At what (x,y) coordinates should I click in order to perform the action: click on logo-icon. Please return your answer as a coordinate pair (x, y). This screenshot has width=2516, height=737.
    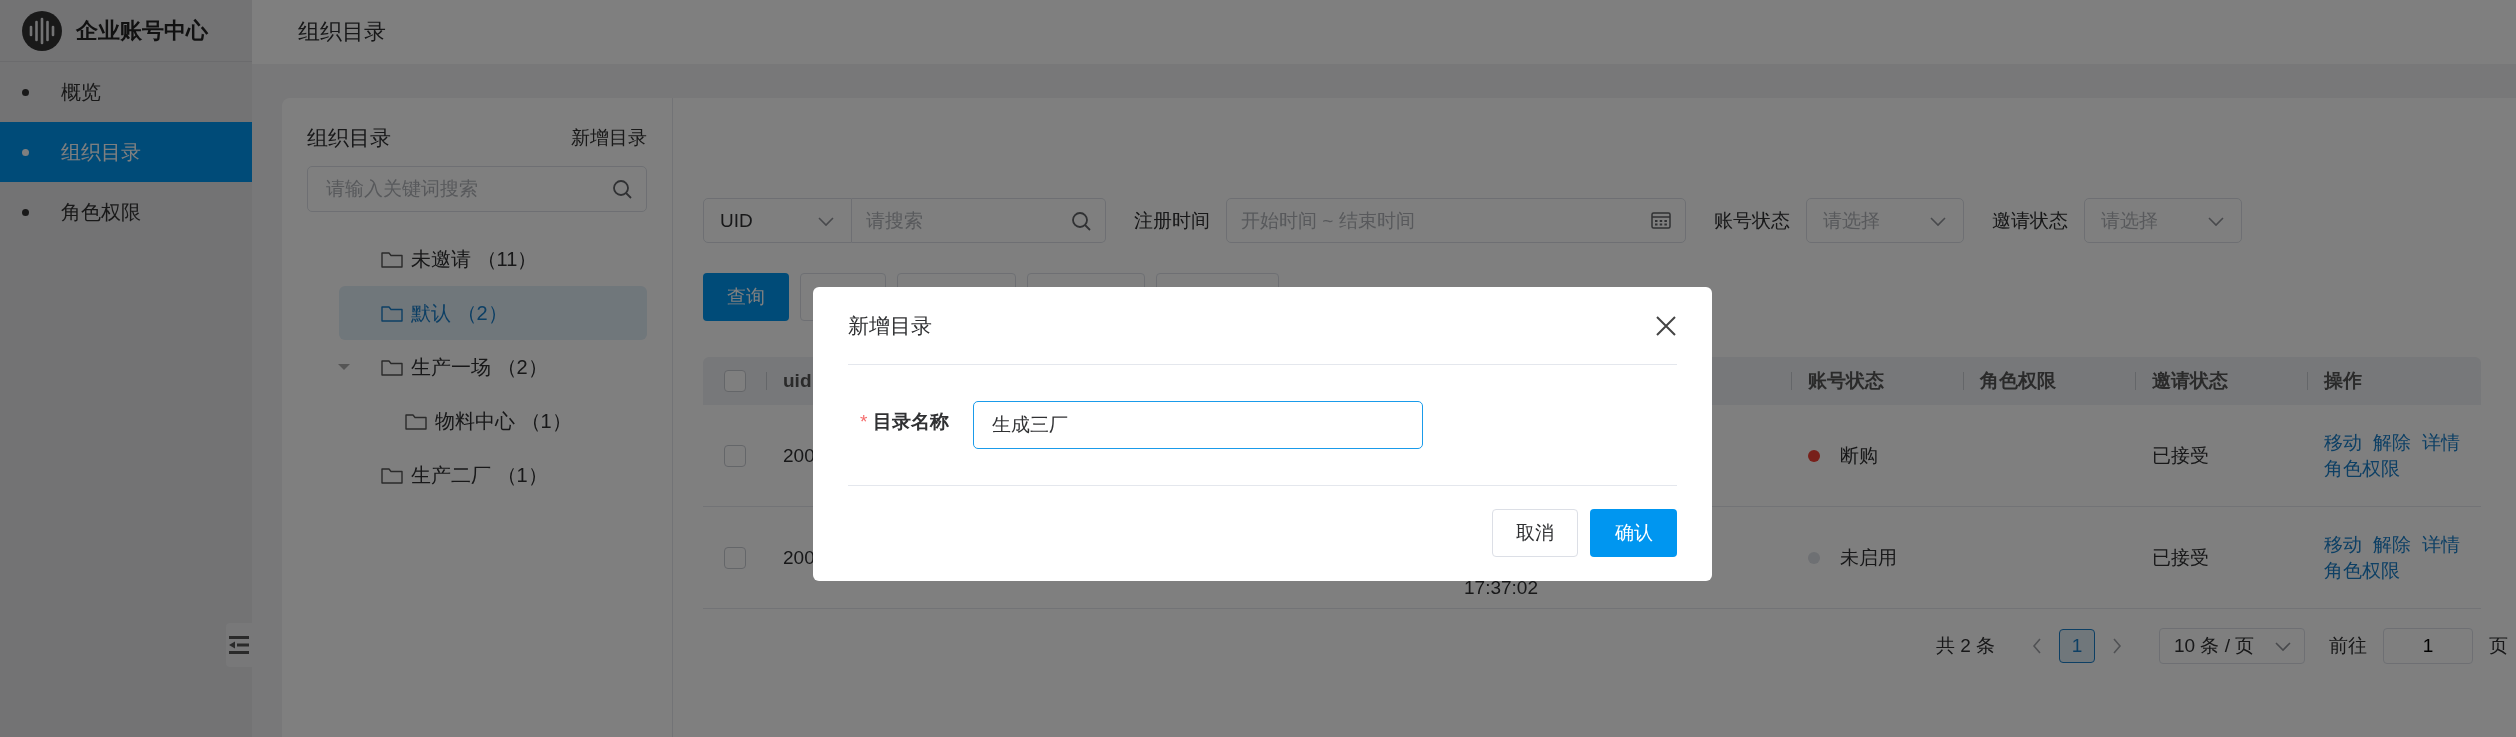
    Looking at the image, I should click on (42, 30).